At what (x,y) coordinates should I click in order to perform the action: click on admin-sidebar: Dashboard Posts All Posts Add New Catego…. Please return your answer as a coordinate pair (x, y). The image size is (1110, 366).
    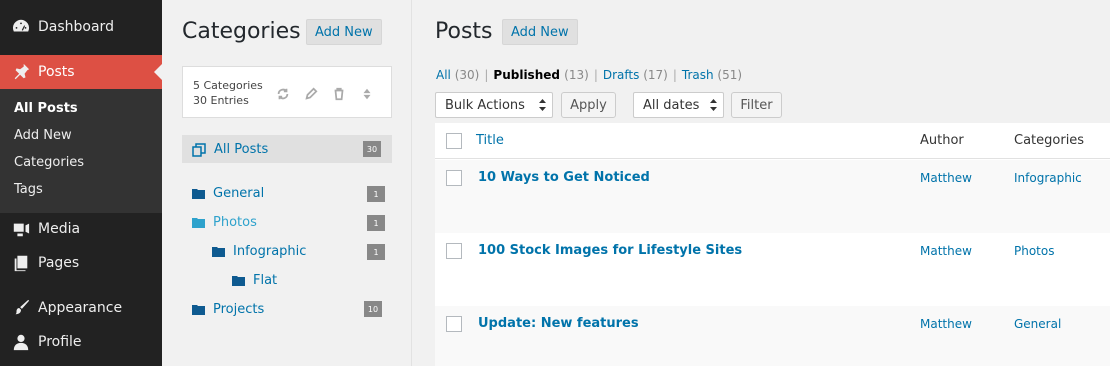
    Looking at the image, I should click on (81, 183).